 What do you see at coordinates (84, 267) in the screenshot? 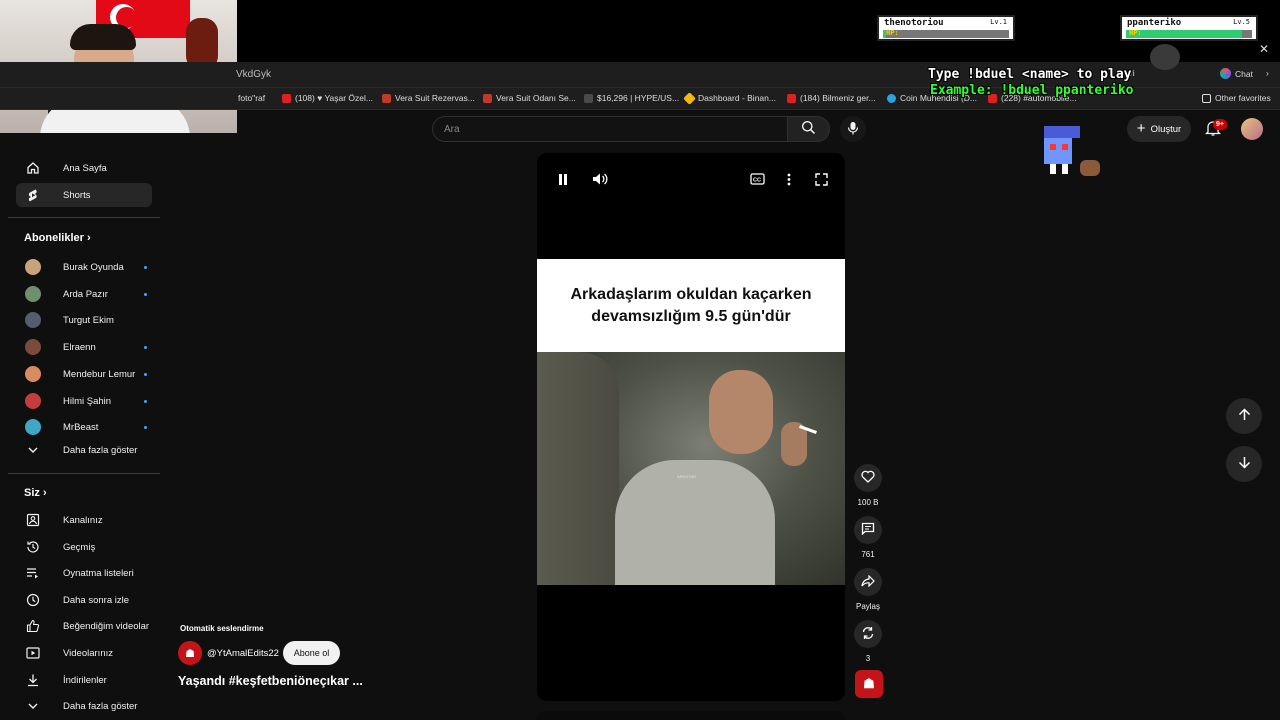
I see `sidebar-subscription-item: Burak Oyunda` at bounding box center [84, 267].